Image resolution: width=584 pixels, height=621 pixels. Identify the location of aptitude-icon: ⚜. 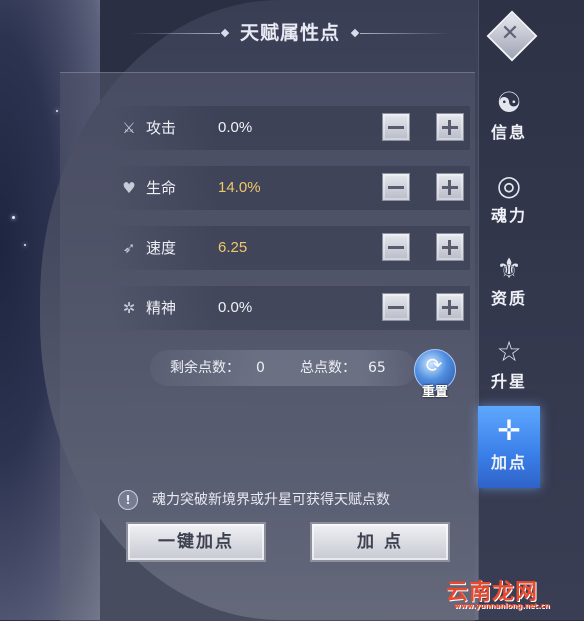
(509, 268).